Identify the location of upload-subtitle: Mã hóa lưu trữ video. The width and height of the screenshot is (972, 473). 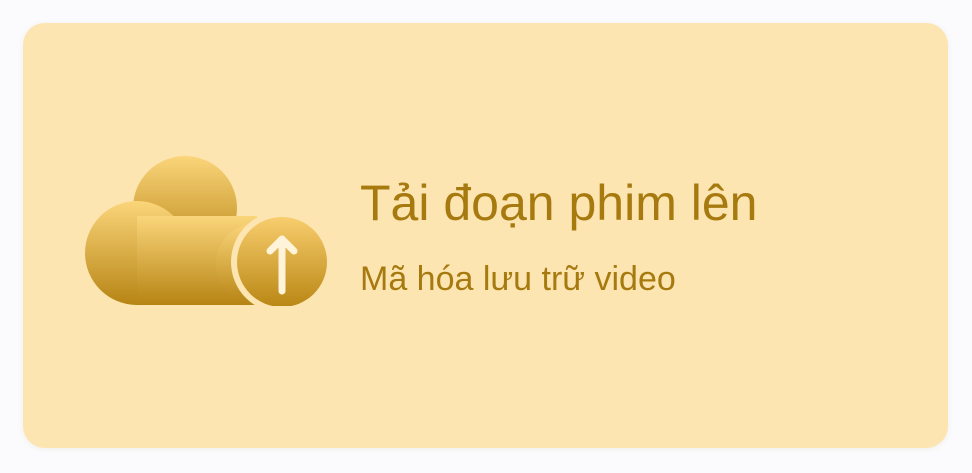
(518, 279).